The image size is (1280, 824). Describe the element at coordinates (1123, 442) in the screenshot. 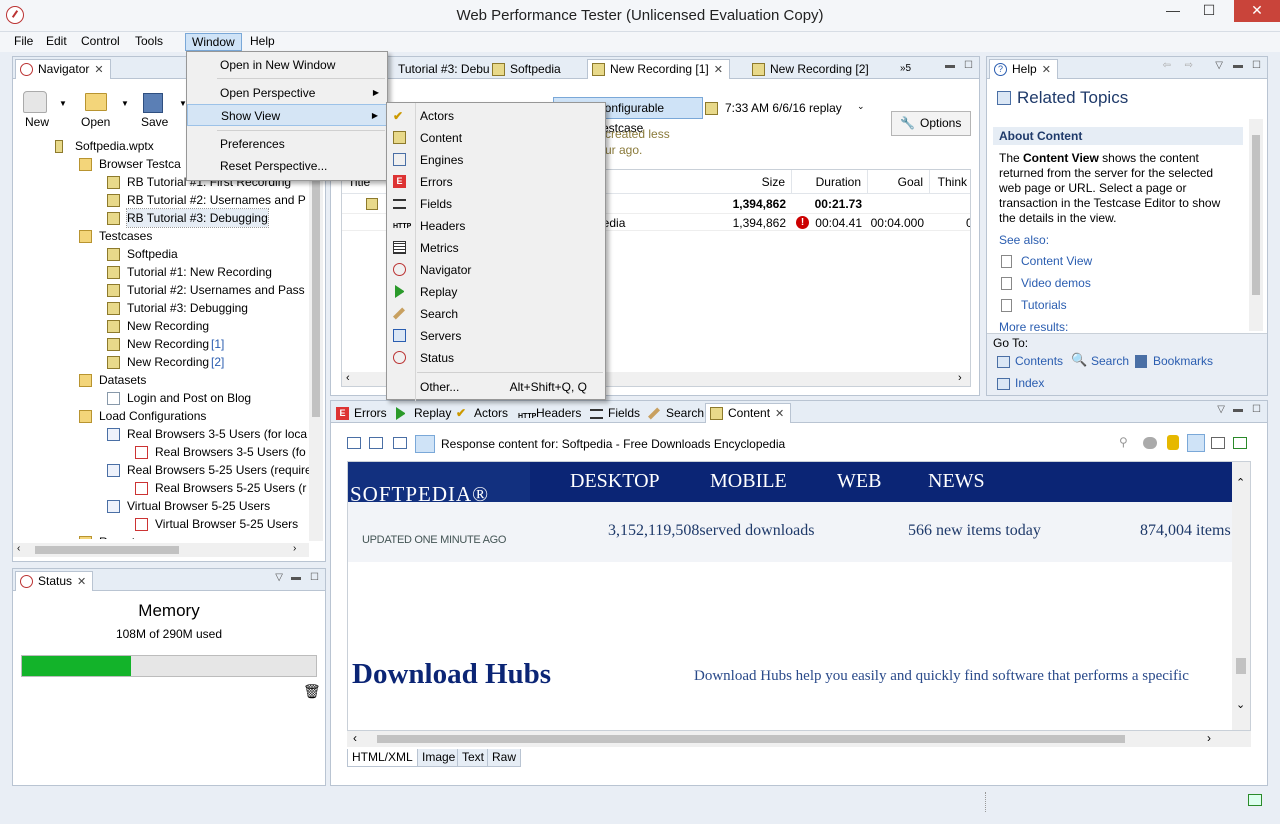

I see `search-icon: ⚲` at that location.